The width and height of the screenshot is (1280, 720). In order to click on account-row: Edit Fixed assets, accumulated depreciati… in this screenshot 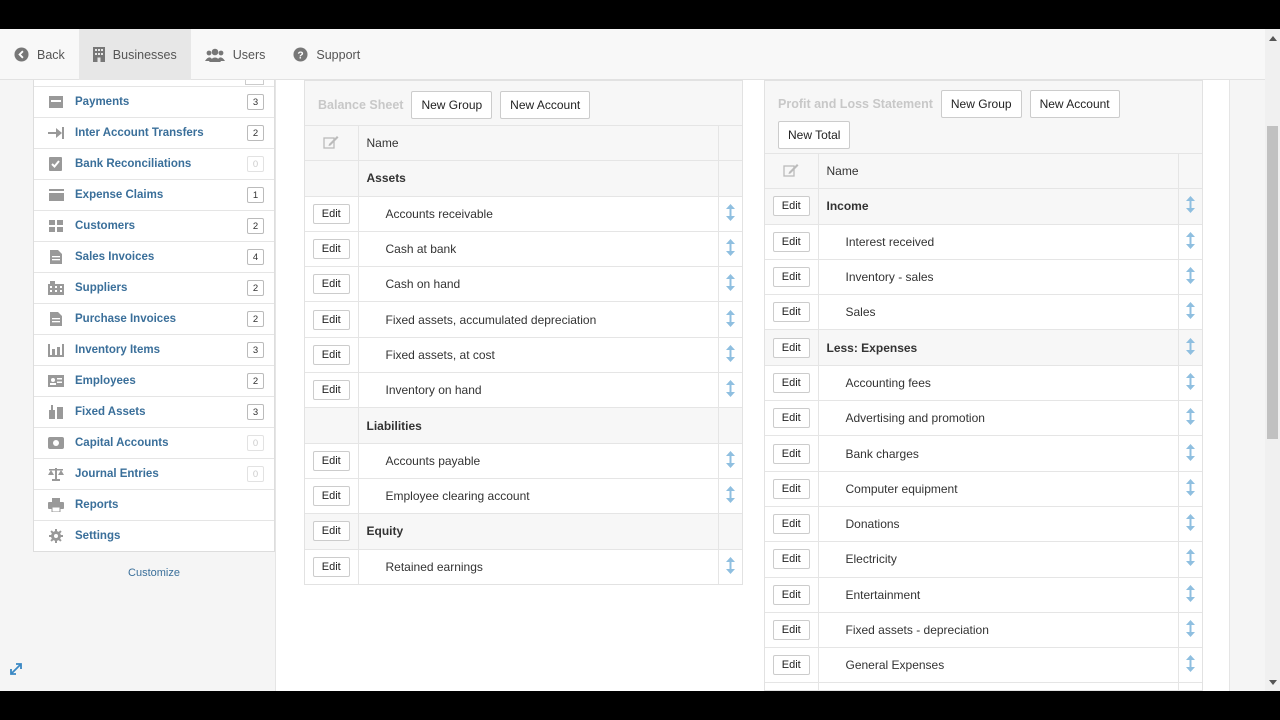, I will do `click(523, 319)`.